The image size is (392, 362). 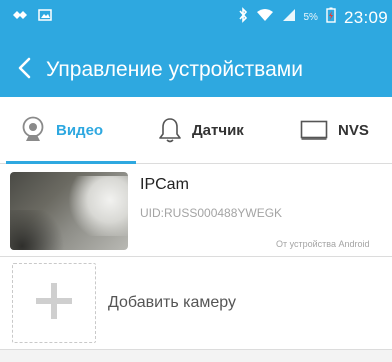 What do you see at coordinates (243, 17) in the screenshot?
I see `bluetooth-icon` at bounding box center [243, 17].